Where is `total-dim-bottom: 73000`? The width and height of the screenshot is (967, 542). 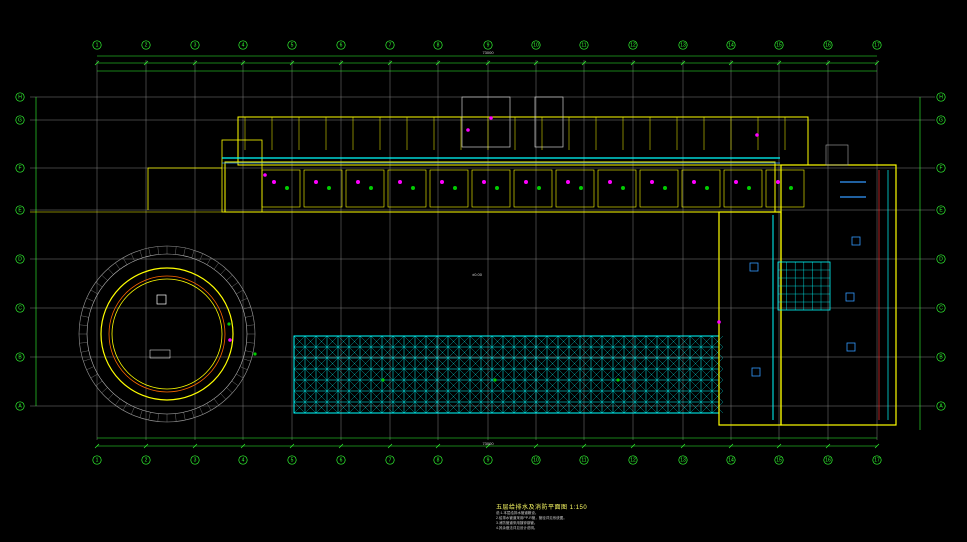 total-dim-bottom: 73000 is located at coordinates (488, 443).